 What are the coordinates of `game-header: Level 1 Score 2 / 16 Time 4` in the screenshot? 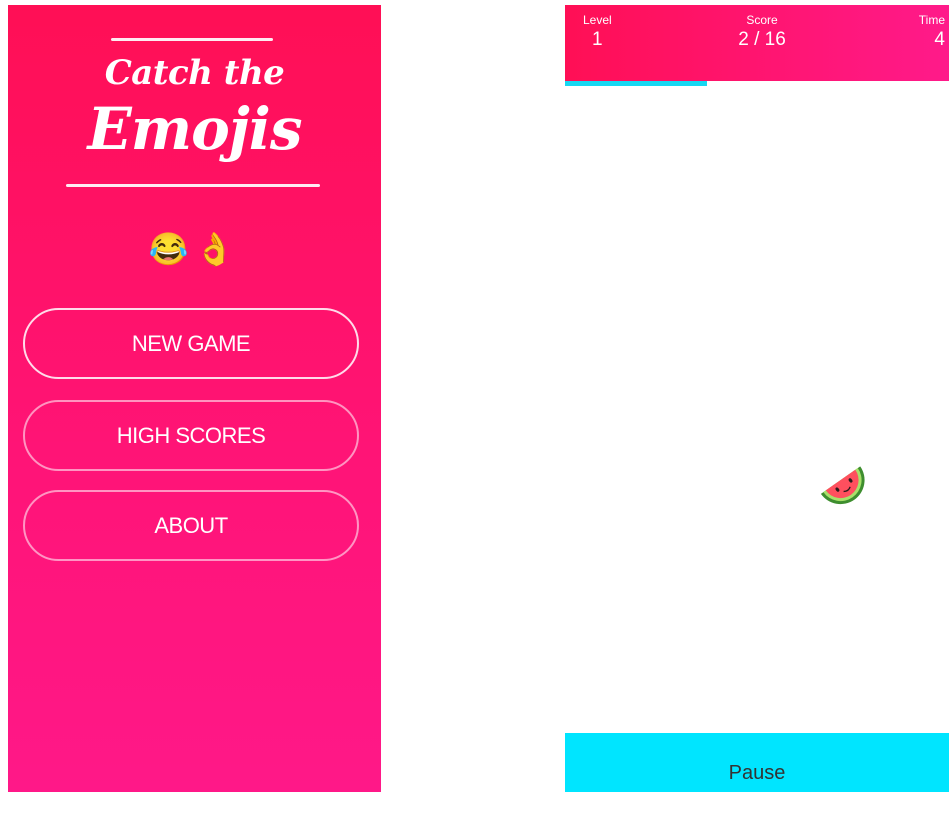 It's located at (757, 43).